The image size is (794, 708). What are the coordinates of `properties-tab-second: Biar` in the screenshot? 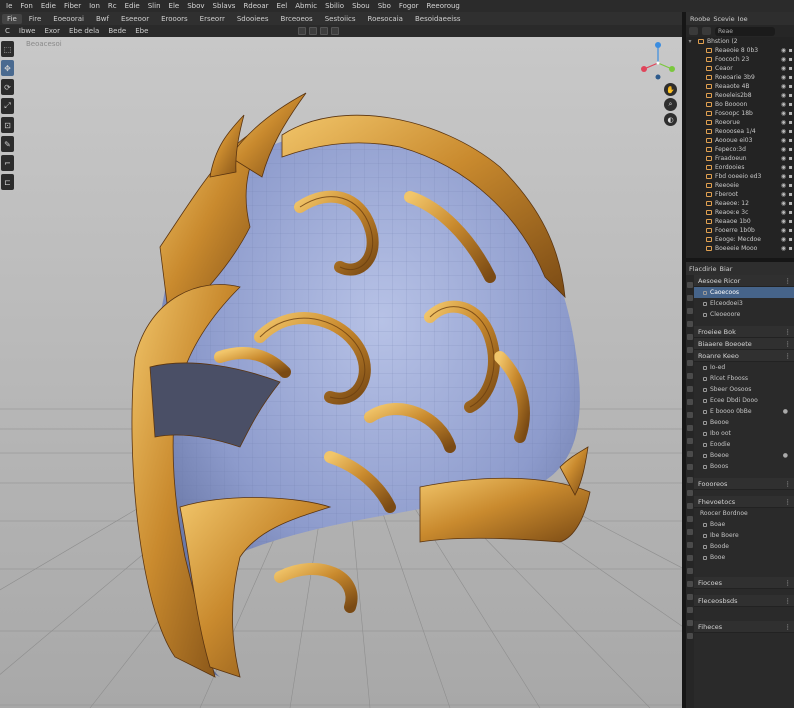 It's located at (726, 269).